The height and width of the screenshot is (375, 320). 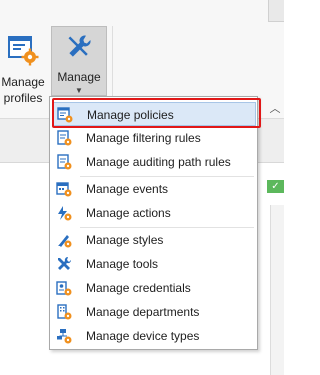 I want to click on menu-item-manage-auditing-path-rules: Manage auditing path rules, so click(x=154, y=162).